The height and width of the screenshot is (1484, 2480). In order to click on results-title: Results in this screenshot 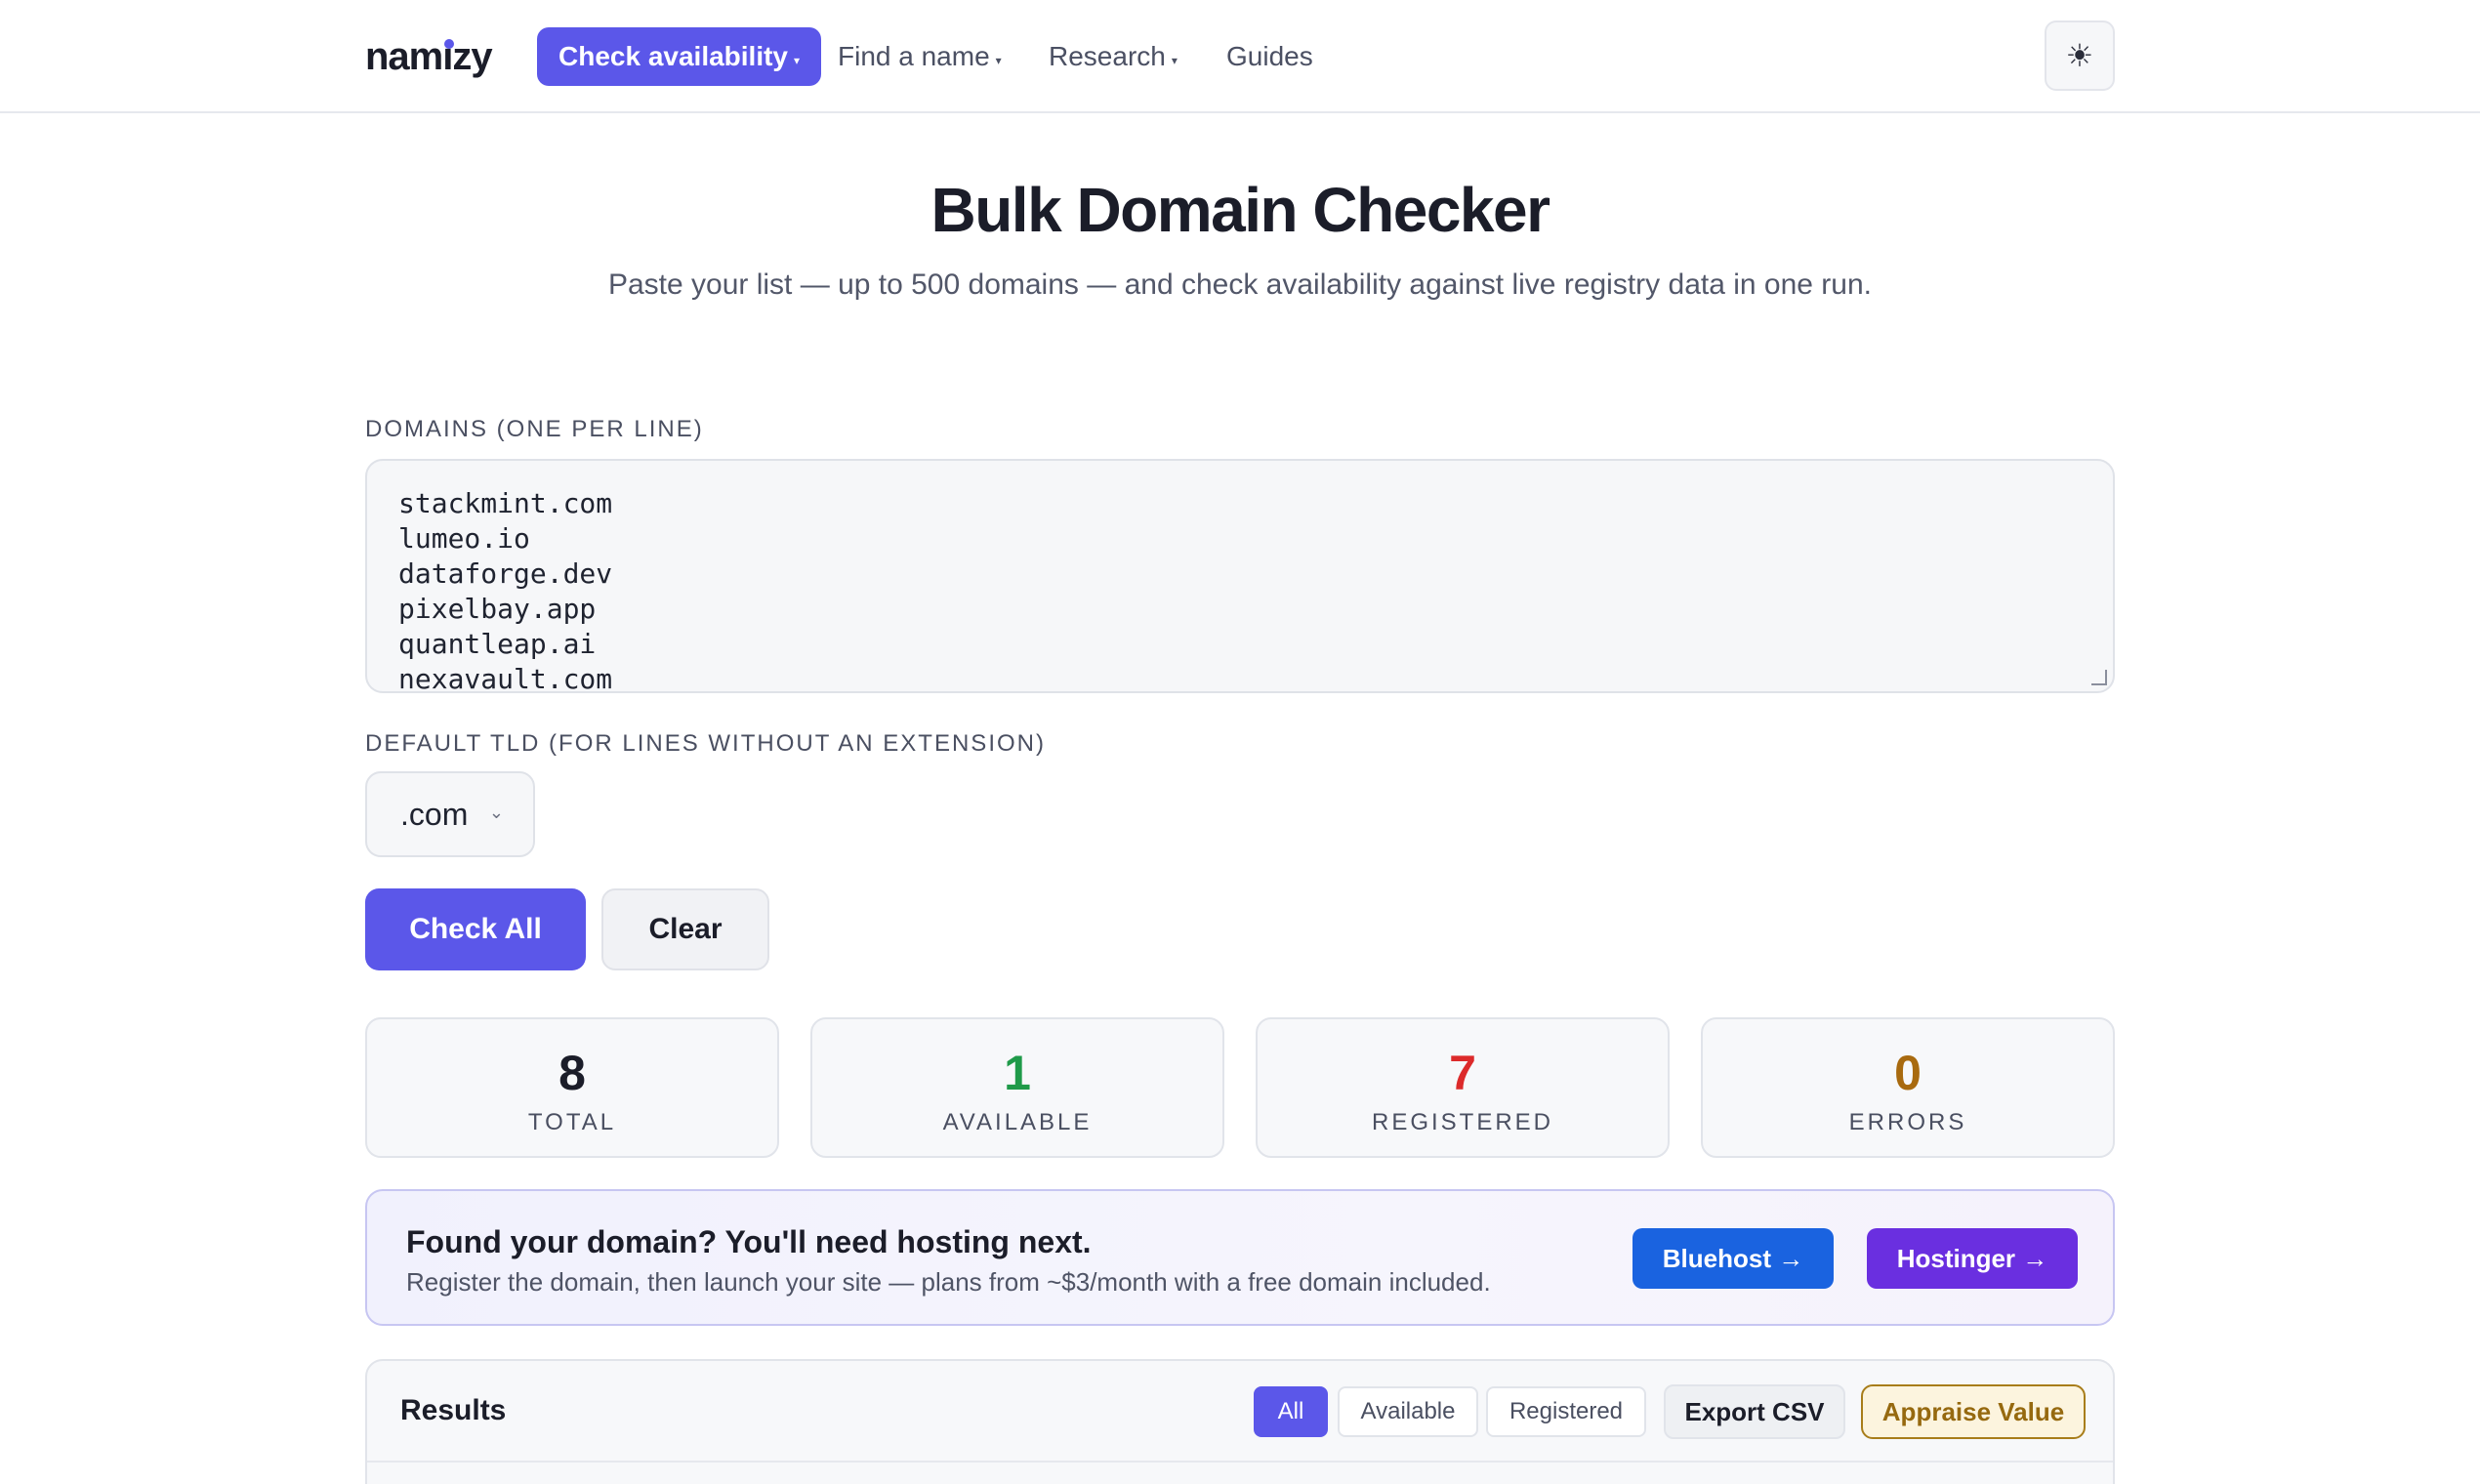, I will do `click(453, 1410)`.